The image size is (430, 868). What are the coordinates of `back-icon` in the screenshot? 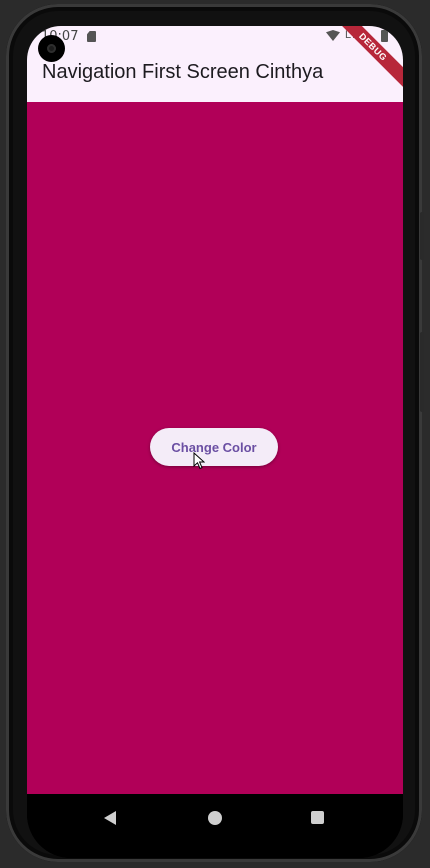 It's located at (110, 818).